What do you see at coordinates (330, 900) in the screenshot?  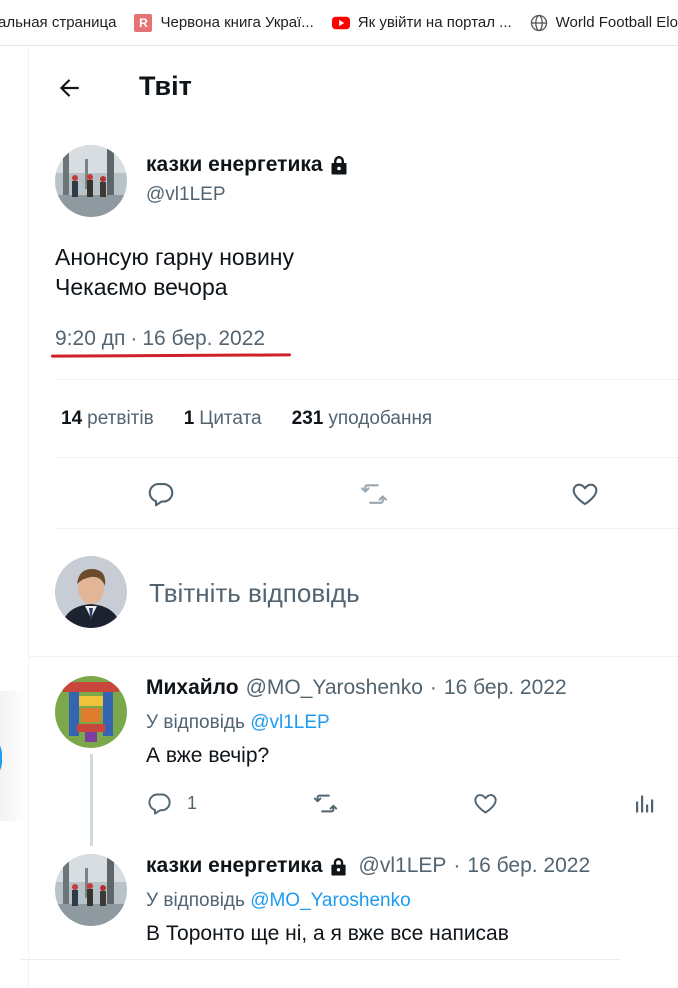 I see `replying-to-handle: @MO_Yaroshenko` at bounding box center [330, 900].